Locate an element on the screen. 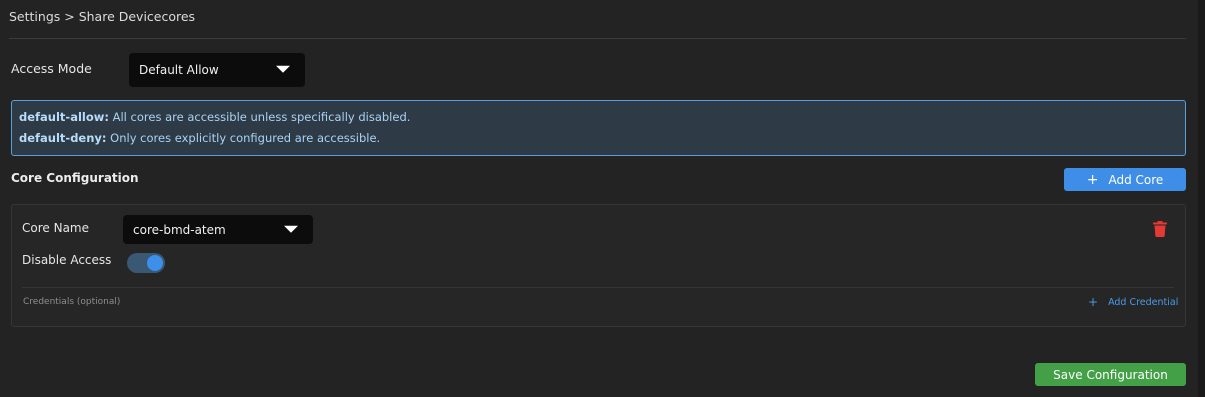 The image size is (1205, 397). access-mode-select: Default Allow is located at coordinates (217, 70).